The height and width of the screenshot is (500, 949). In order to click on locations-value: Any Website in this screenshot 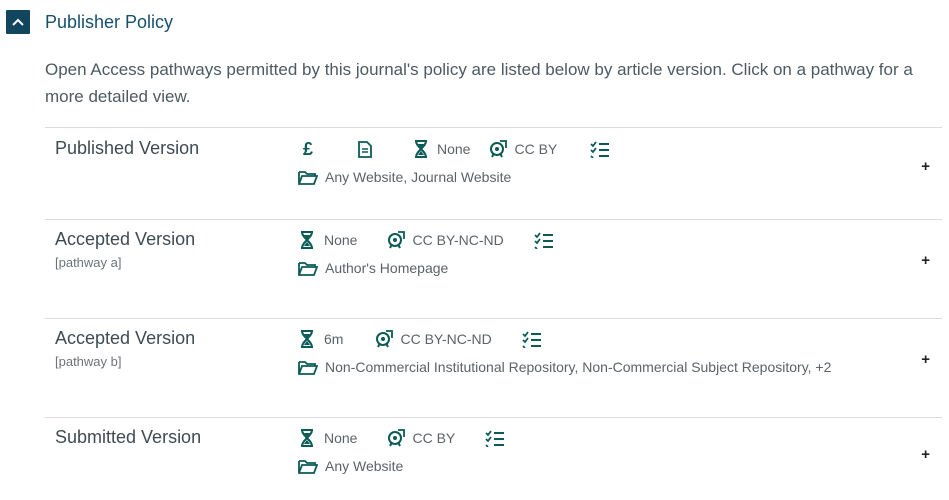, I will do `click(364, 466)`.